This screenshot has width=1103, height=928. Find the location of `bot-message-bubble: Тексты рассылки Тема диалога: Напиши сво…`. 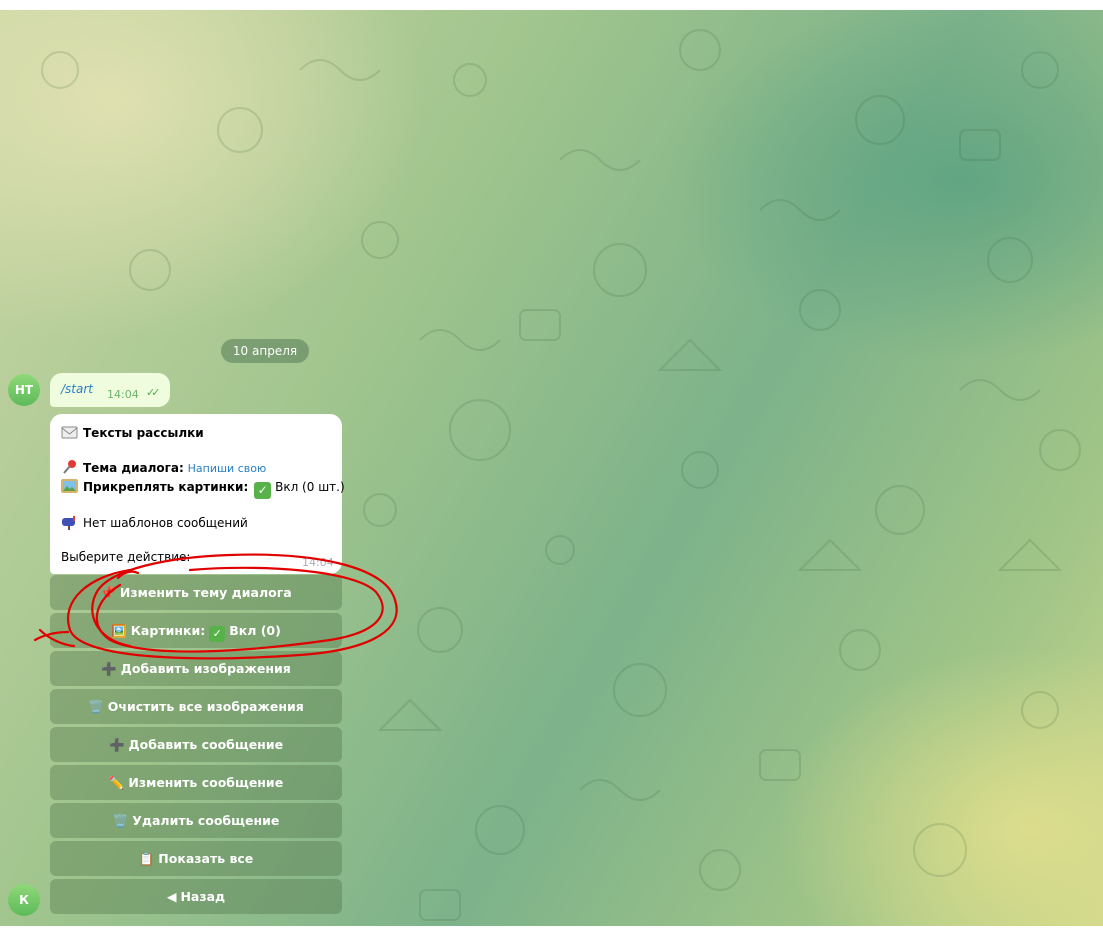

bot-message-bubble: Тексты рассылки Тема диалога: Напиши сво… is located at coordinates (197, 494).